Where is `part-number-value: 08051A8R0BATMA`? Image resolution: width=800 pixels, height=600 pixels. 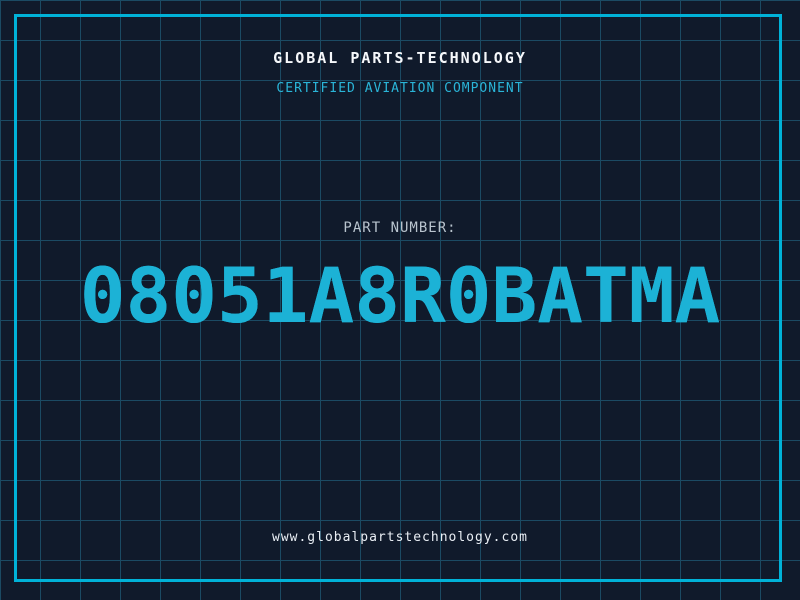 part-number-value: 08051A8R0BATMA is located at coordinates (400, 295).